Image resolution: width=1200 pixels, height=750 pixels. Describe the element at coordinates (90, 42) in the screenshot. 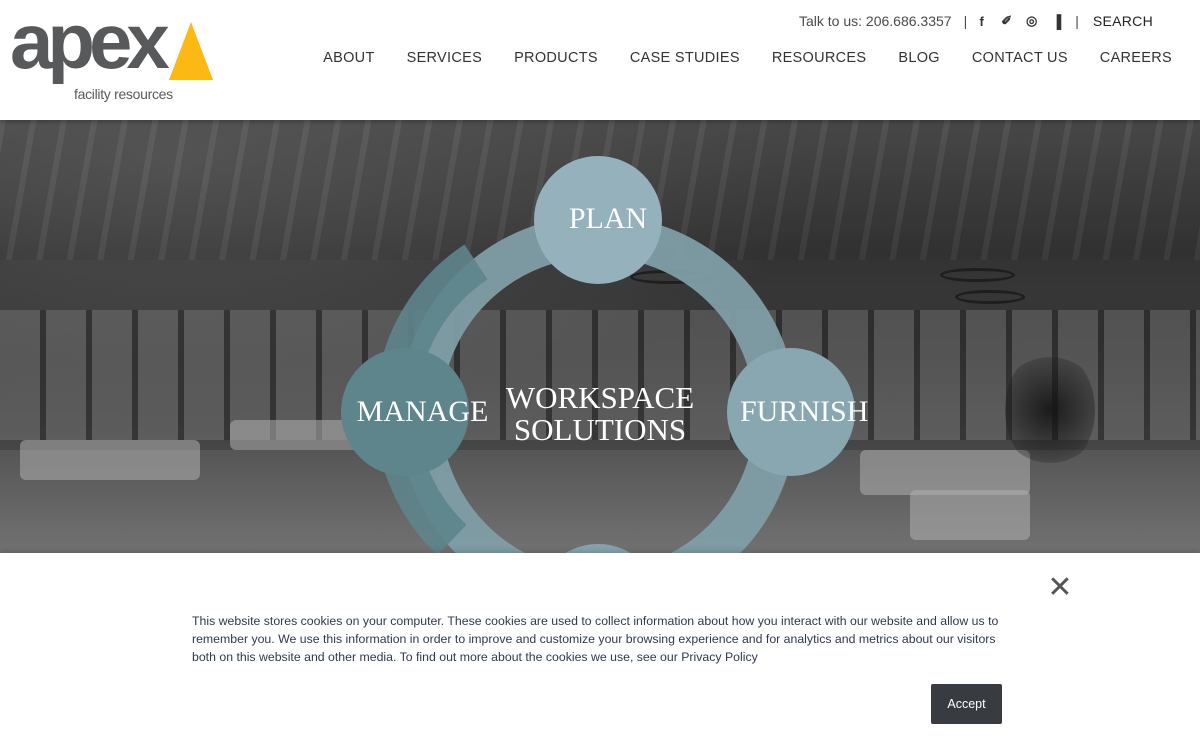

I see `logo-wordmark: apex` at that location.